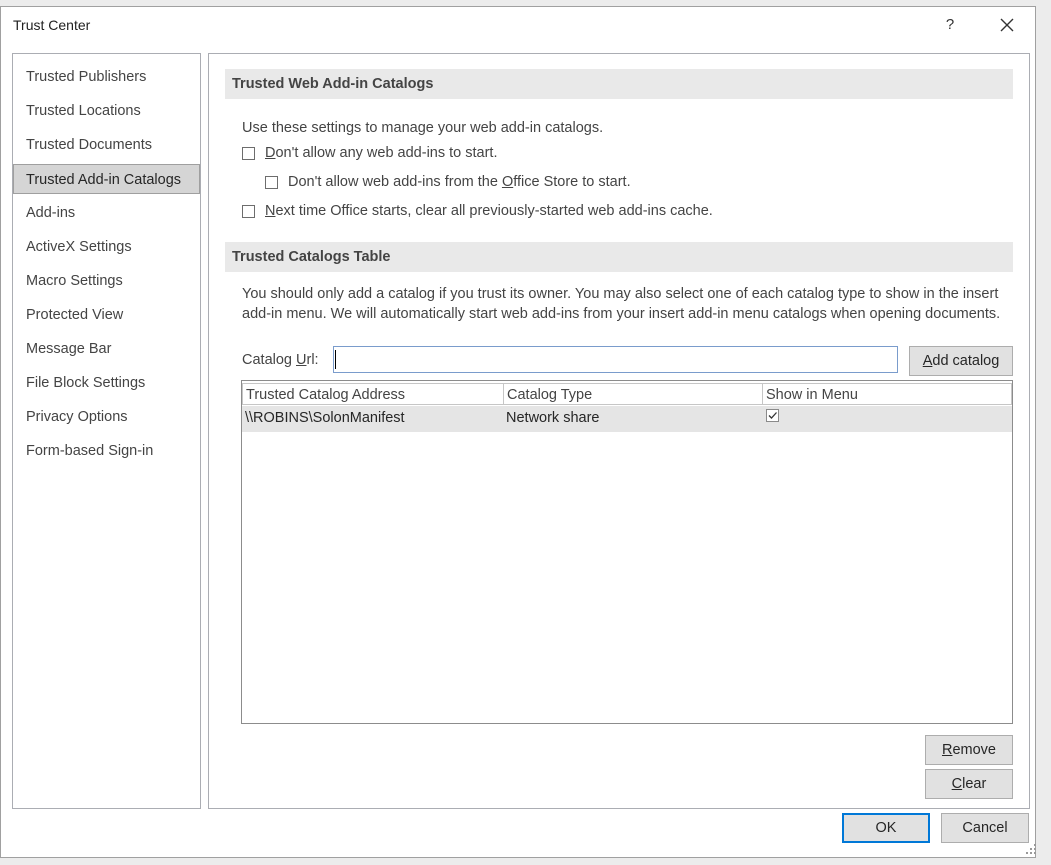 This screenshot has height=865, width=1051. What do you see at coordinates (969, 750) in the screenshot?
I see `remove-button: Remove` at bounding box center [969, 750].